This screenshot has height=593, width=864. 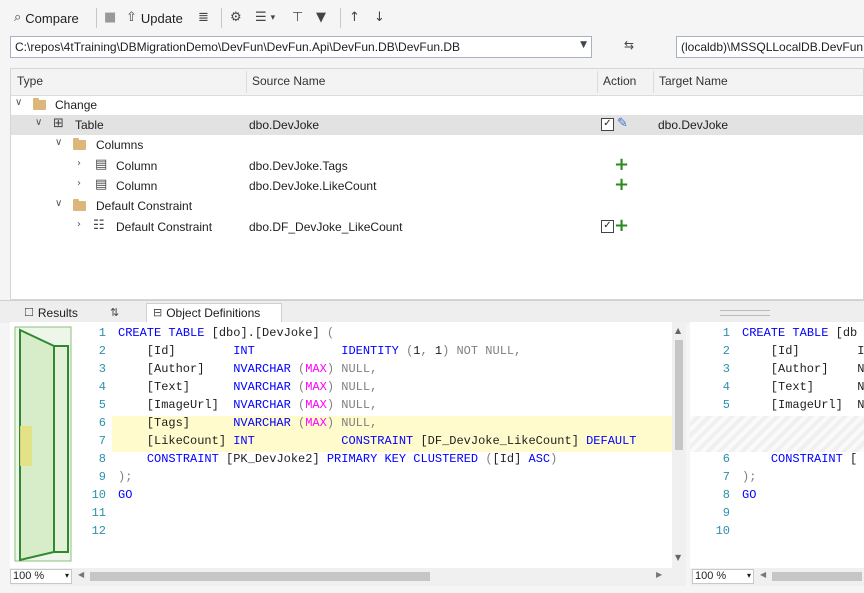 I want to click on tree-row-default-constraints: ∨ Default Constraint, so click(x=437, y=206).